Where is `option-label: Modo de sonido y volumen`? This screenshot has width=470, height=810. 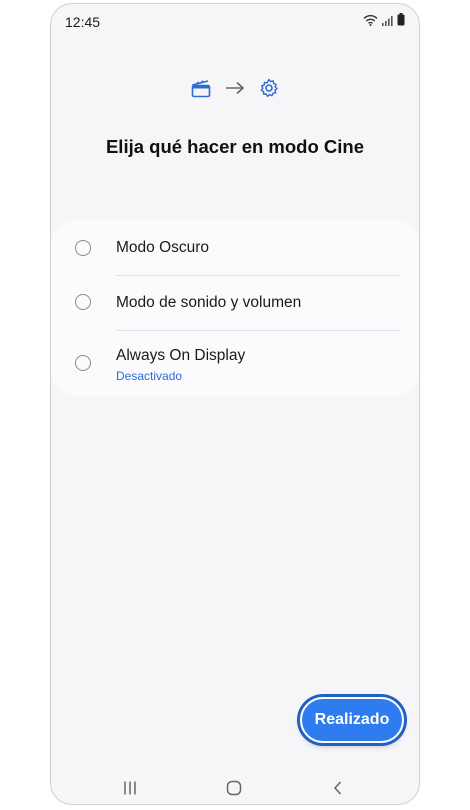
option-label: Modo de sonido y volumen is located at coordinates (209, 302).